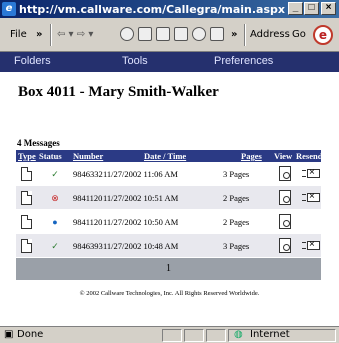 The image size is (339, 343). Describe the element at coordinates (88, 156) in the screenshot. I see `header-number: Number` at that location.